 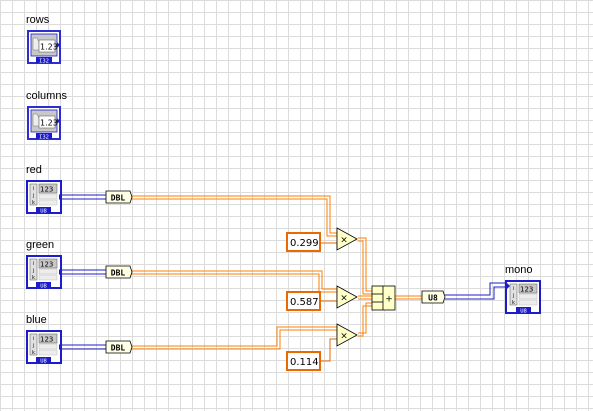 What do you see at coordinates (44, 272) in the screenshot?
I see `green-control: i j k 123 U8` at bounding box center [44, 272].